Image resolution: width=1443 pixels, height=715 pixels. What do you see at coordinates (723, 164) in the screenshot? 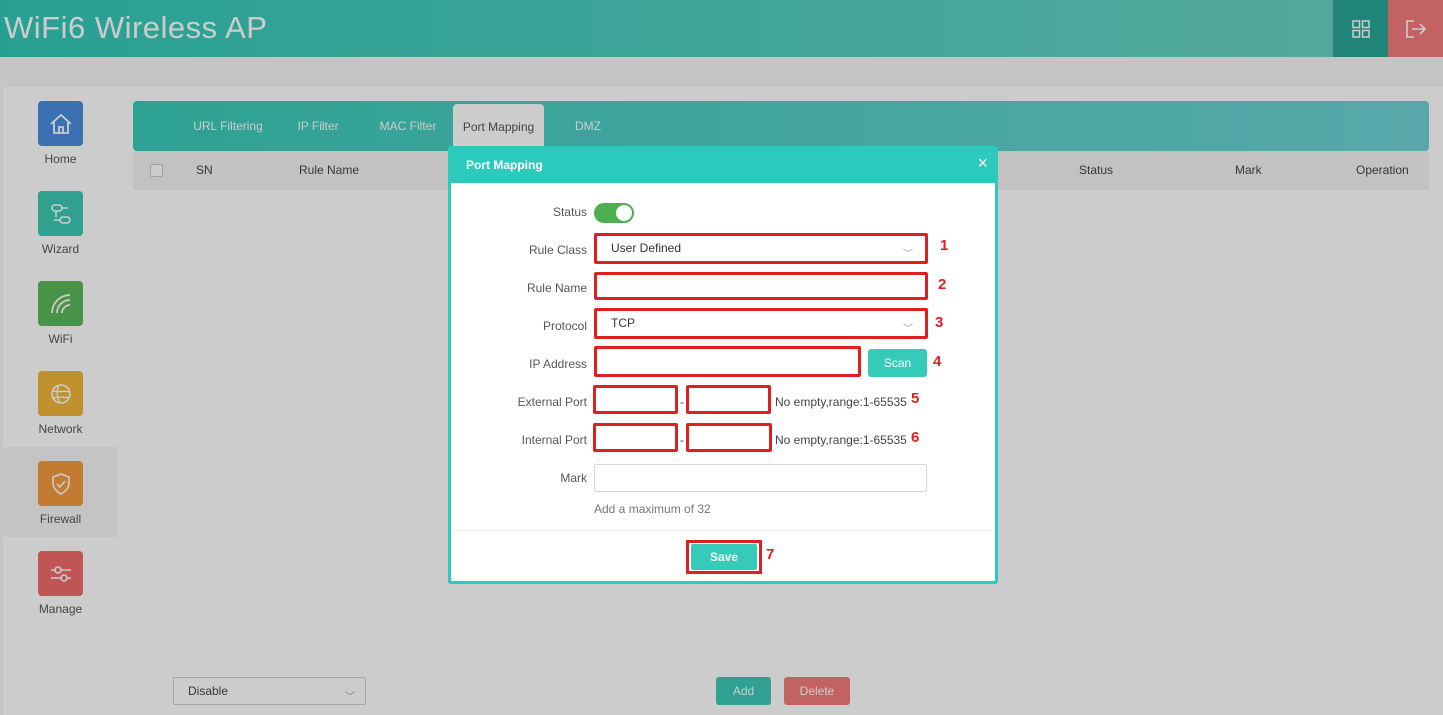
I see `modal-header: Port Mapping ×` at bounding box center [723, 164].